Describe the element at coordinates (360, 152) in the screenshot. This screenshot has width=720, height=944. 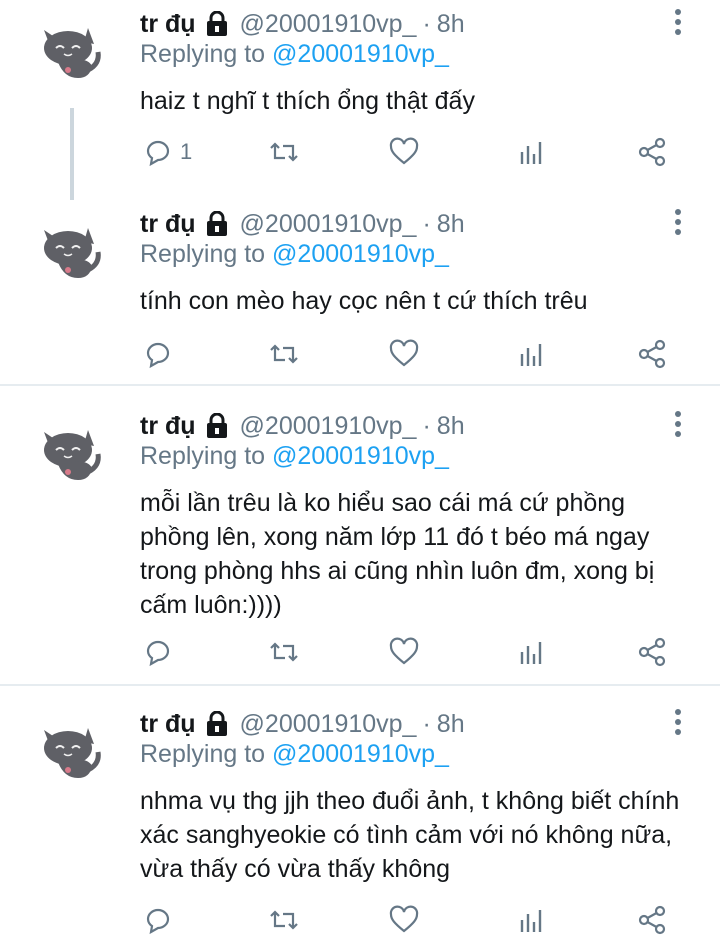
I see `tweet-actions: 1` at that location.